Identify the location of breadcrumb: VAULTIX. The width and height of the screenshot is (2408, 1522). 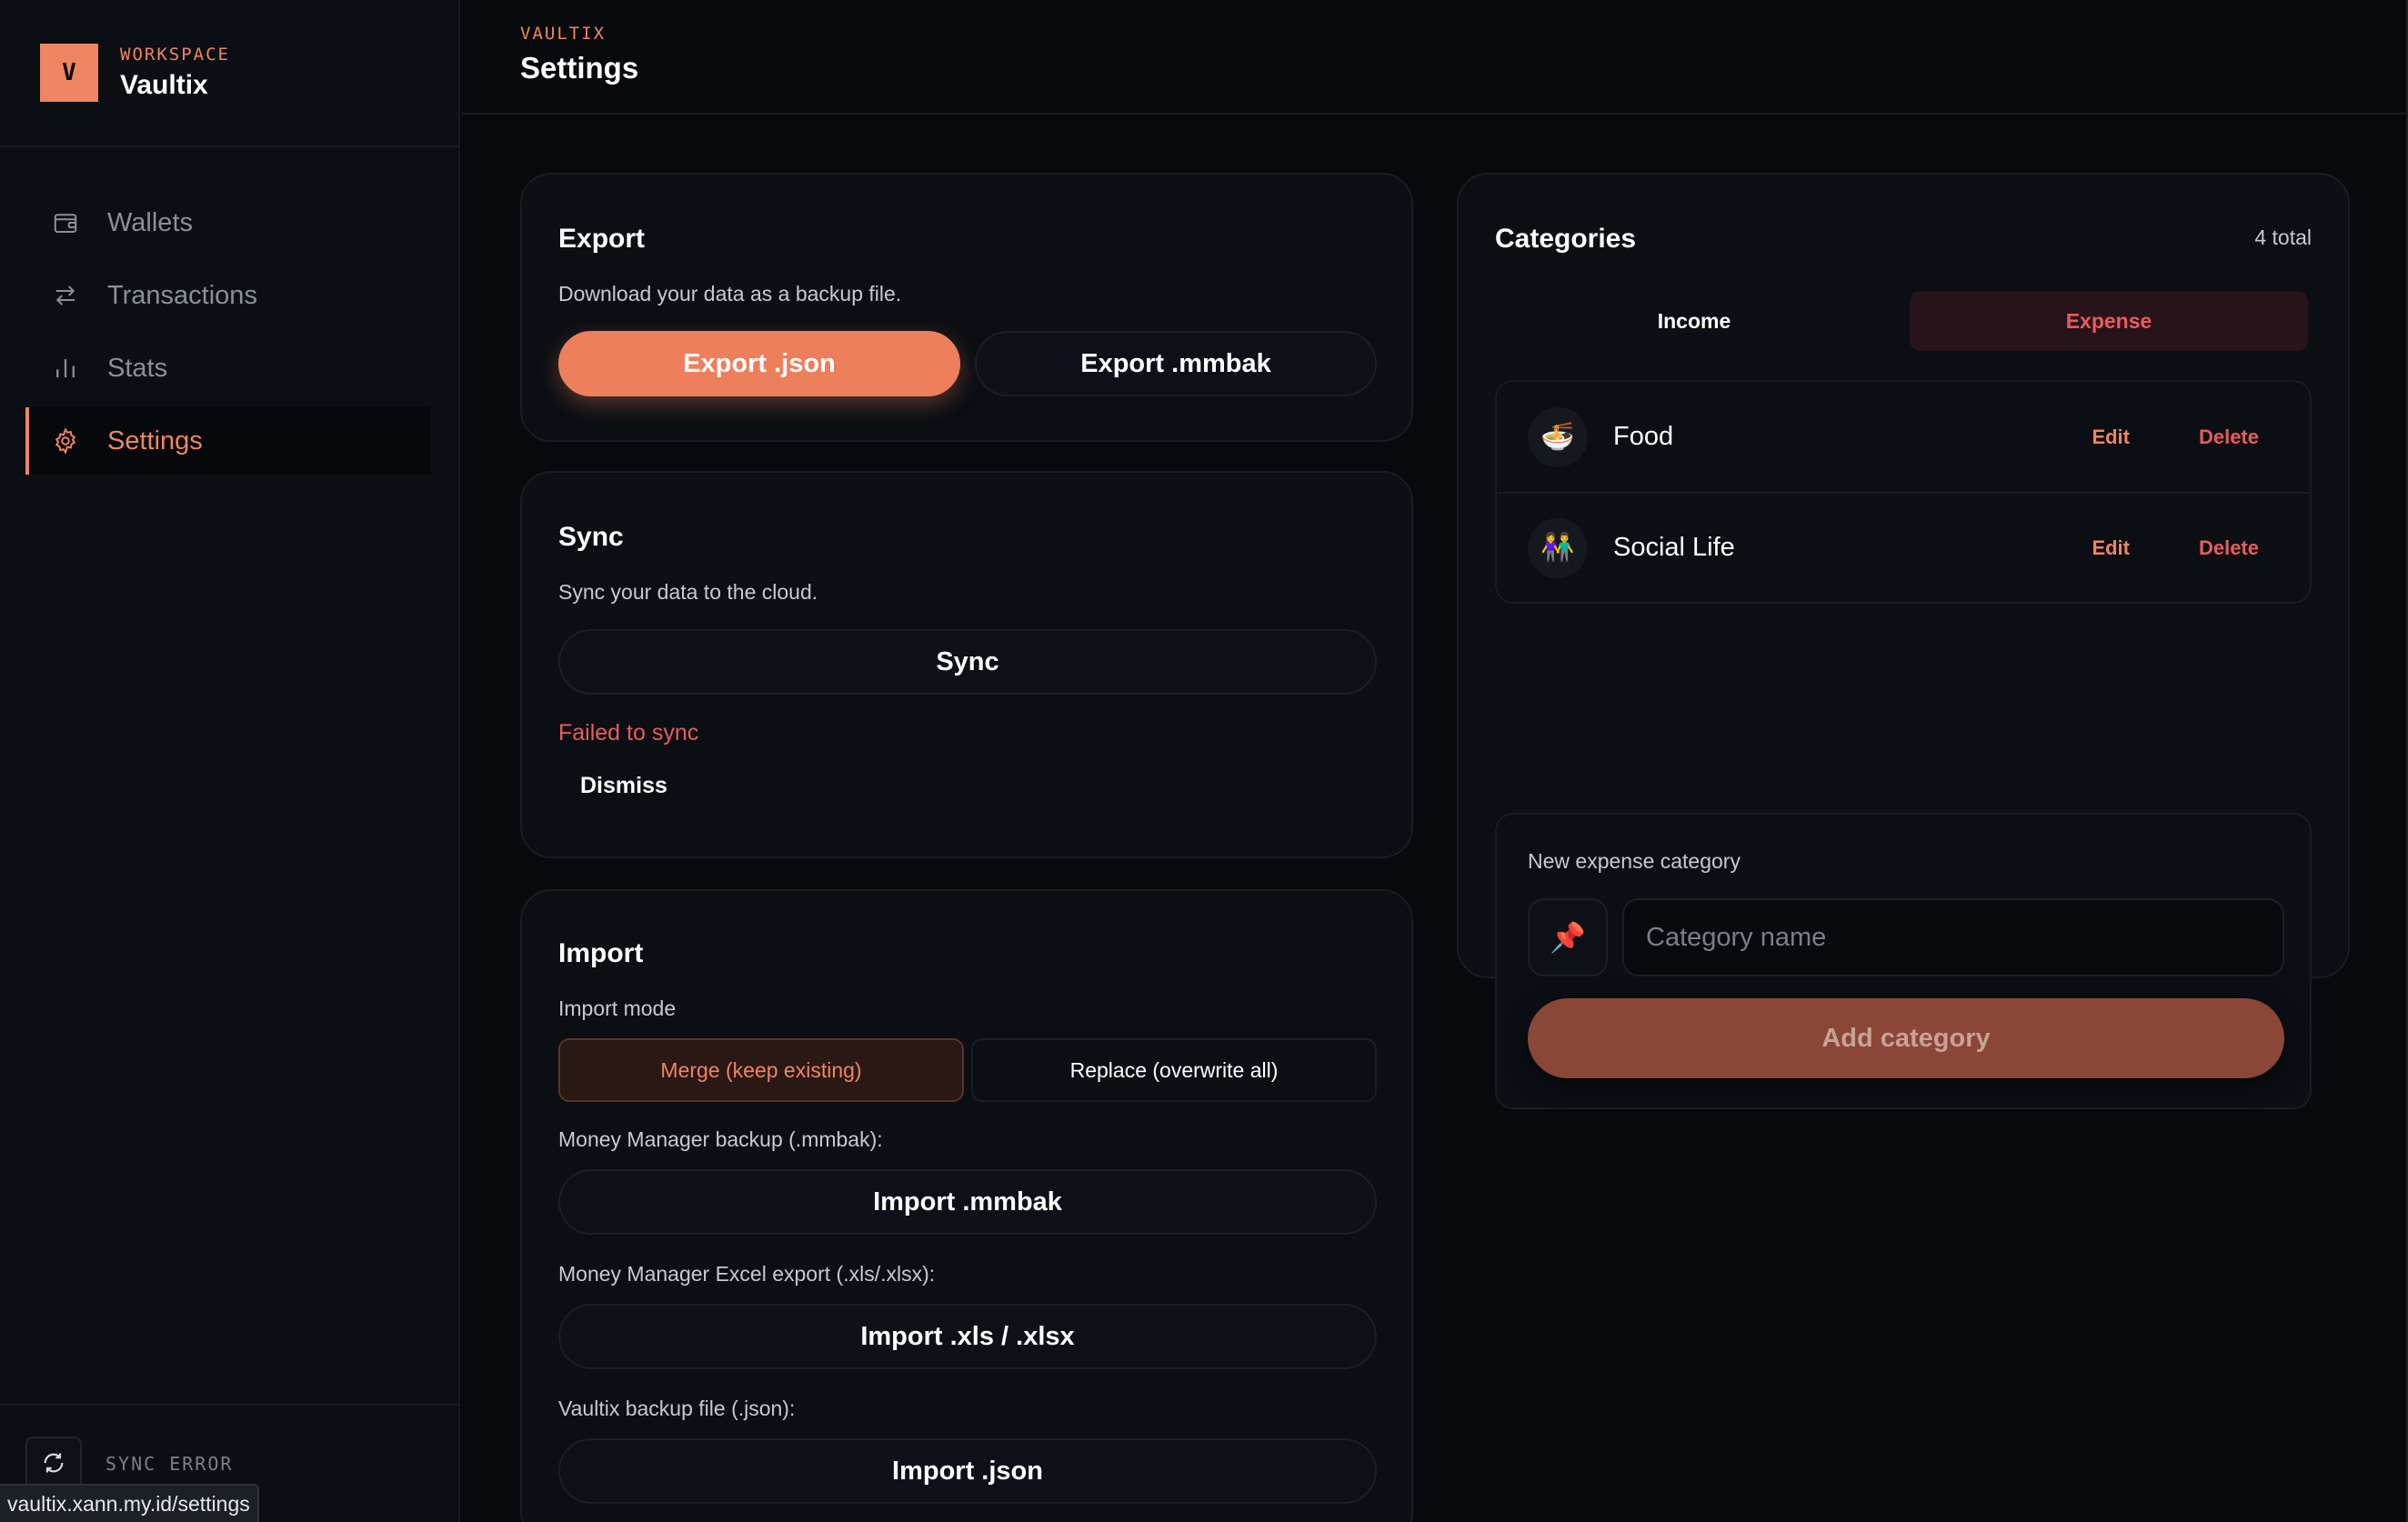
(563, 34).